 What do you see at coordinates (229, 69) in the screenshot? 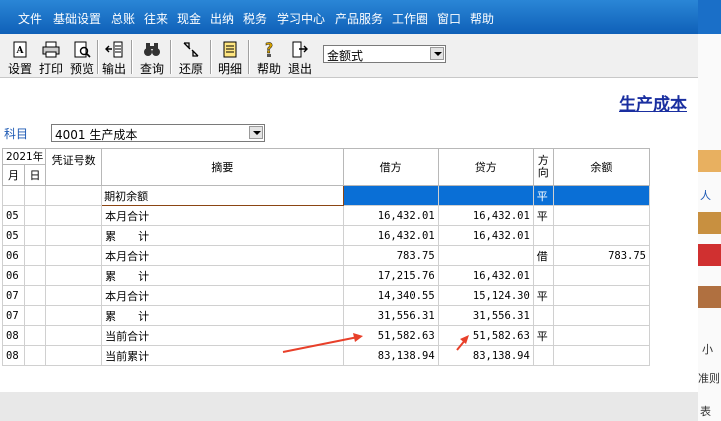
I see `detail-button-label: 明细` at bounding box center [229, 69].